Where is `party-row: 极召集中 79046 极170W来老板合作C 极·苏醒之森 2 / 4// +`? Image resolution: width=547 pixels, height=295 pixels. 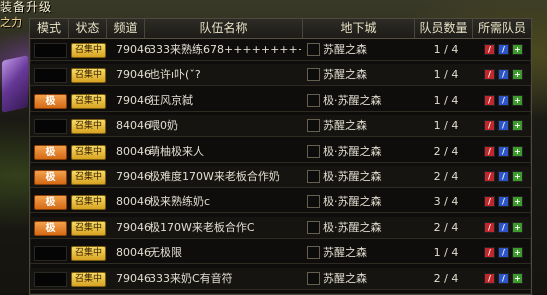
party-row: 极召集中 79046 极170W来老板合作C 极·苏醒之森 2 / 4// + is located at coordinates (280, 227).